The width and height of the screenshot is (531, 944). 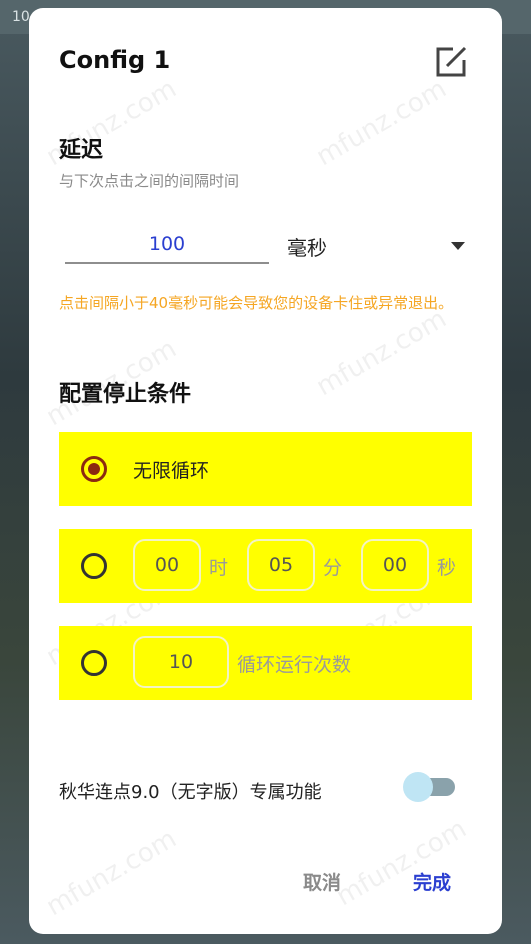 What do you see at coordinates (219, 568) in the screenshot?
I see `timer-hours-unit: 时` at bounding box center [219, 568].